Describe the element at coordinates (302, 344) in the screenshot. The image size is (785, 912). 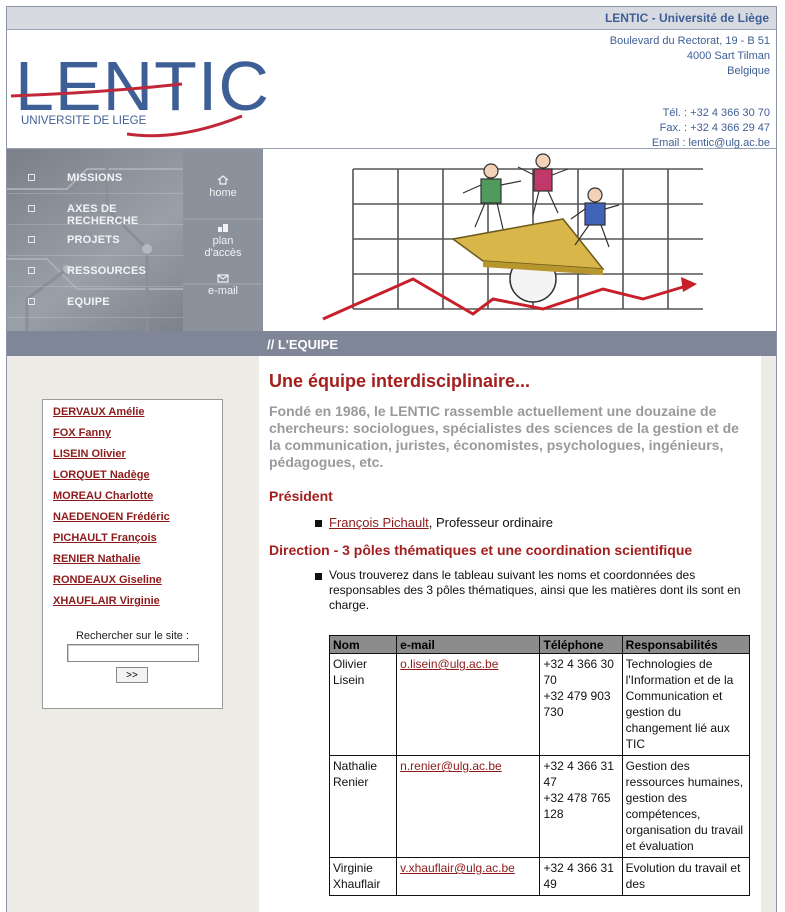
I see `section-title: // L'EQUIPE` at that location.